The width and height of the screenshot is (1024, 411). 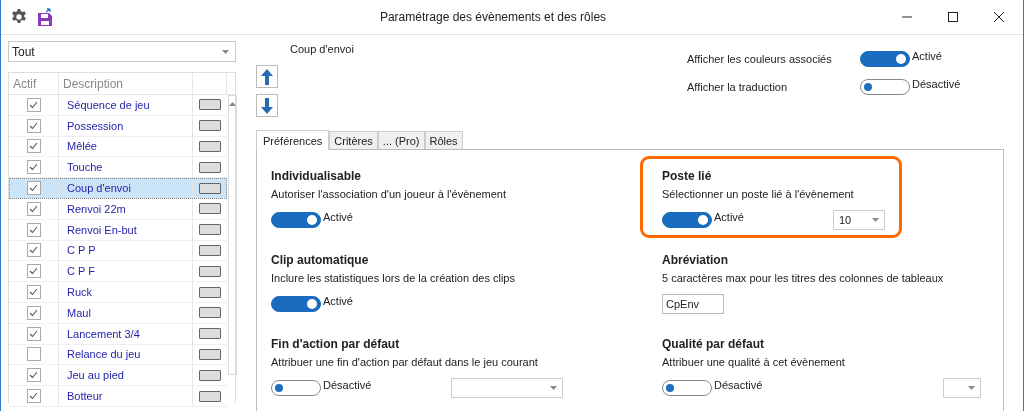 What do you see at coordinates (859, 220) in the screenshot?
I see `select-dropdown: 10` at bounding box center [859, 220].